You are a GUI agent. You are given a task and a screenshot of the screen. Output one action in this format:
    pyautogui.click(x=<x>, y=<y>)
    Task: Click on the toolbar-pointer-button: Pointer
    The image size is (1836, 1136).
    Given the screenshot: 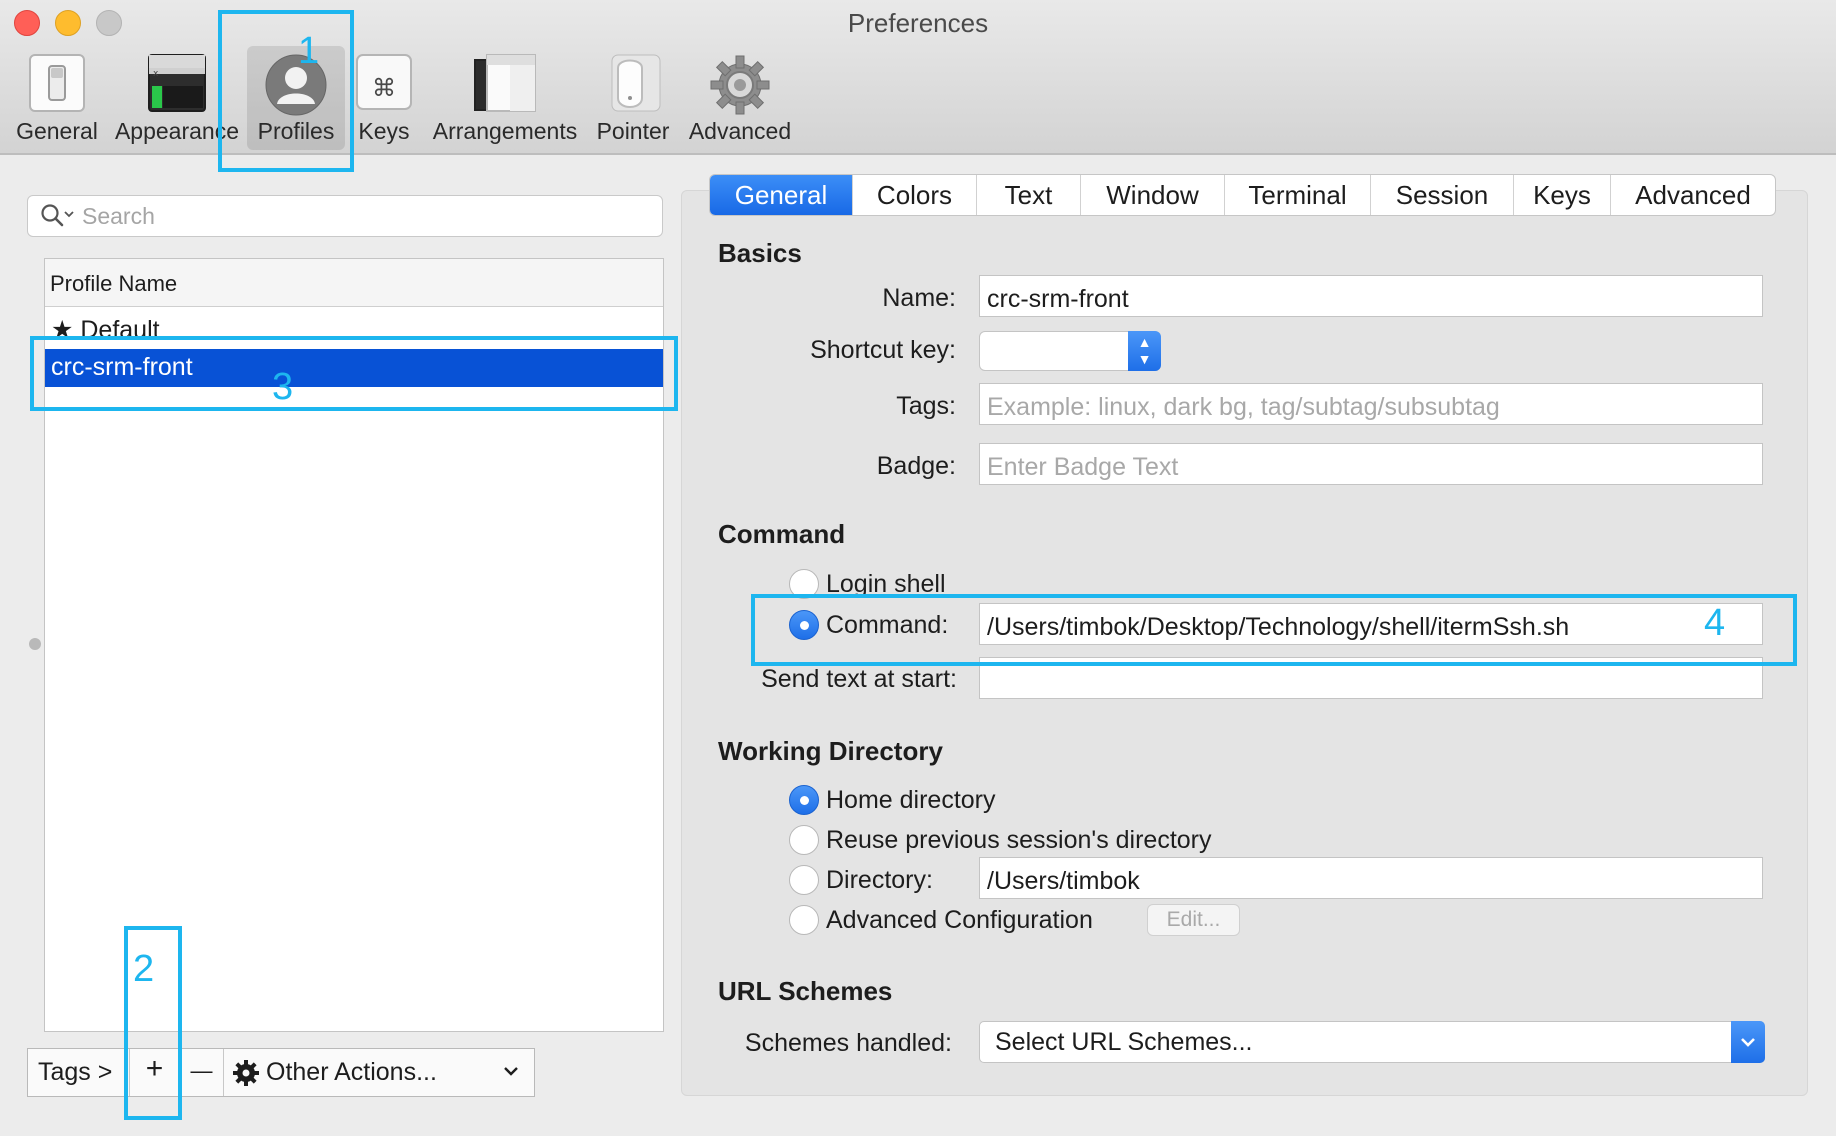 What is the action you would take?
    pyautogui.click(x=633, y=98)
    